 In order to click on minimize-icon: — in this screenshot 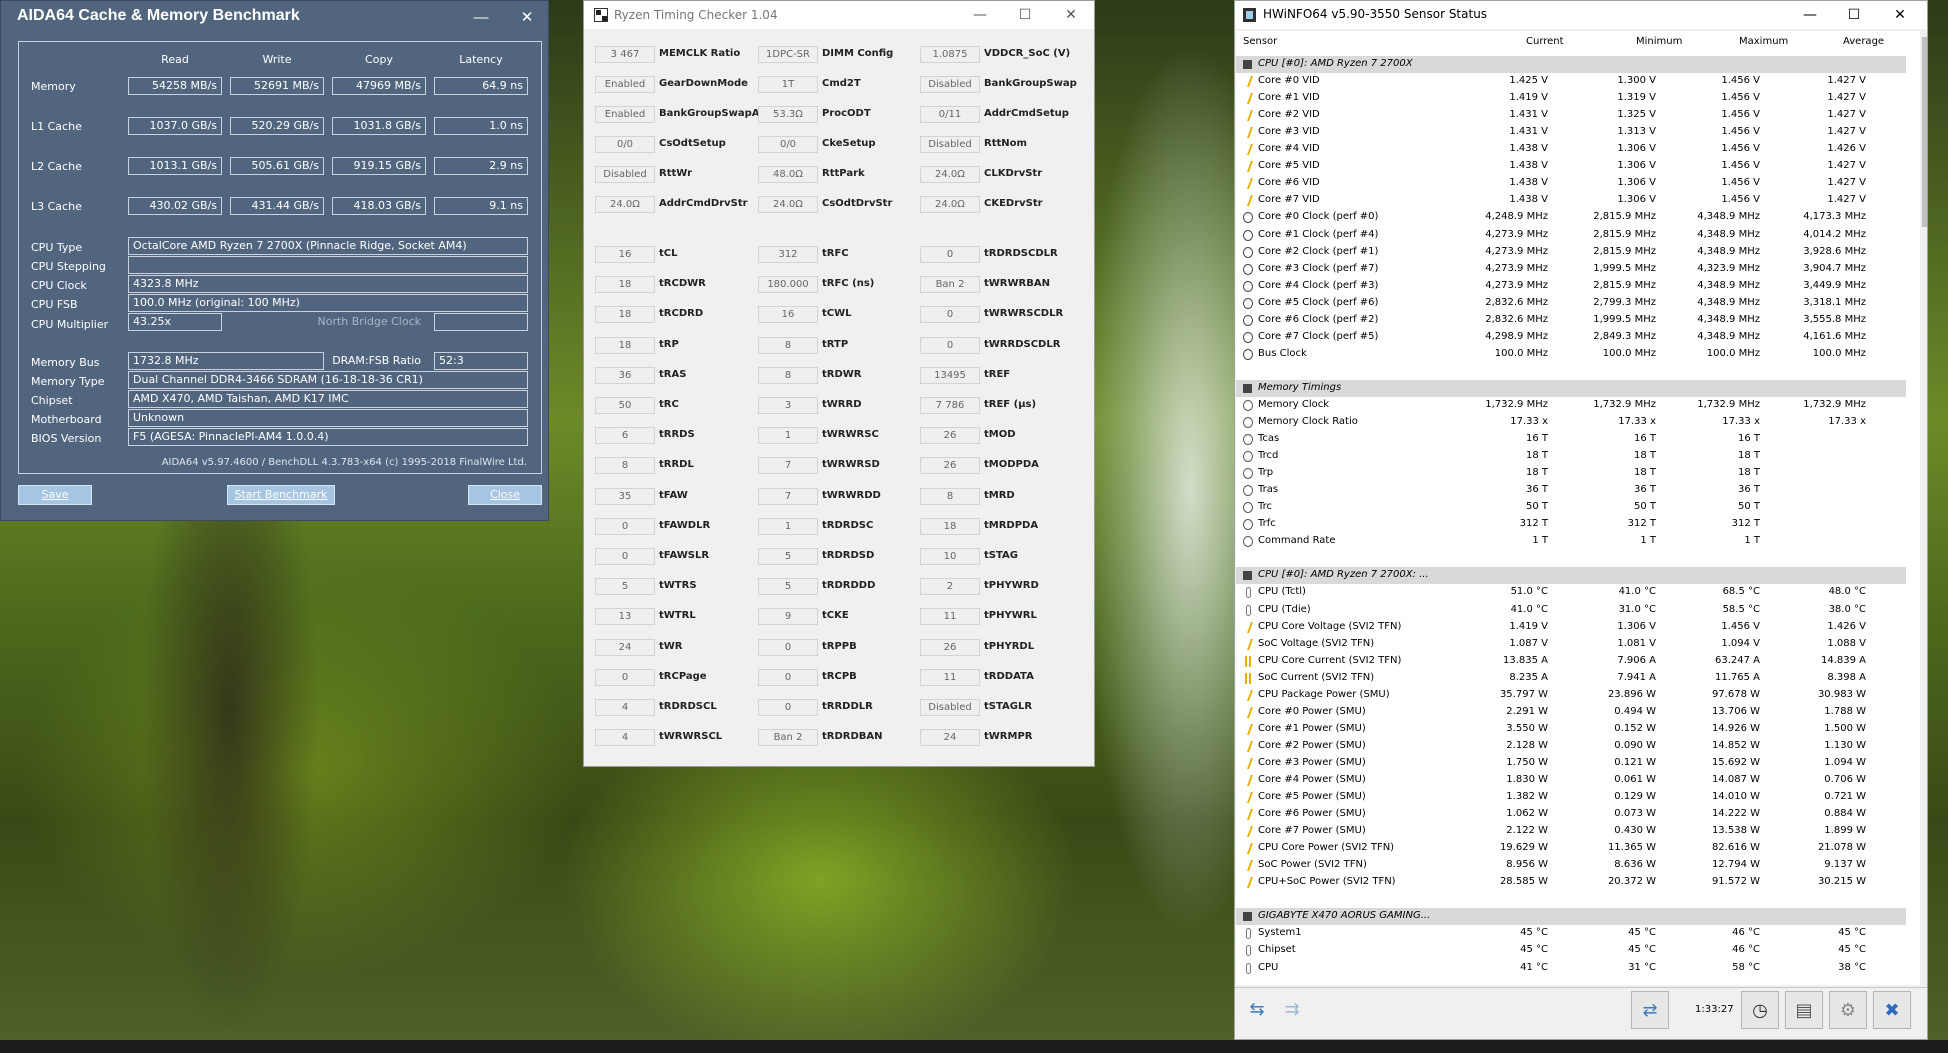, I will do `click(980, 15)`.